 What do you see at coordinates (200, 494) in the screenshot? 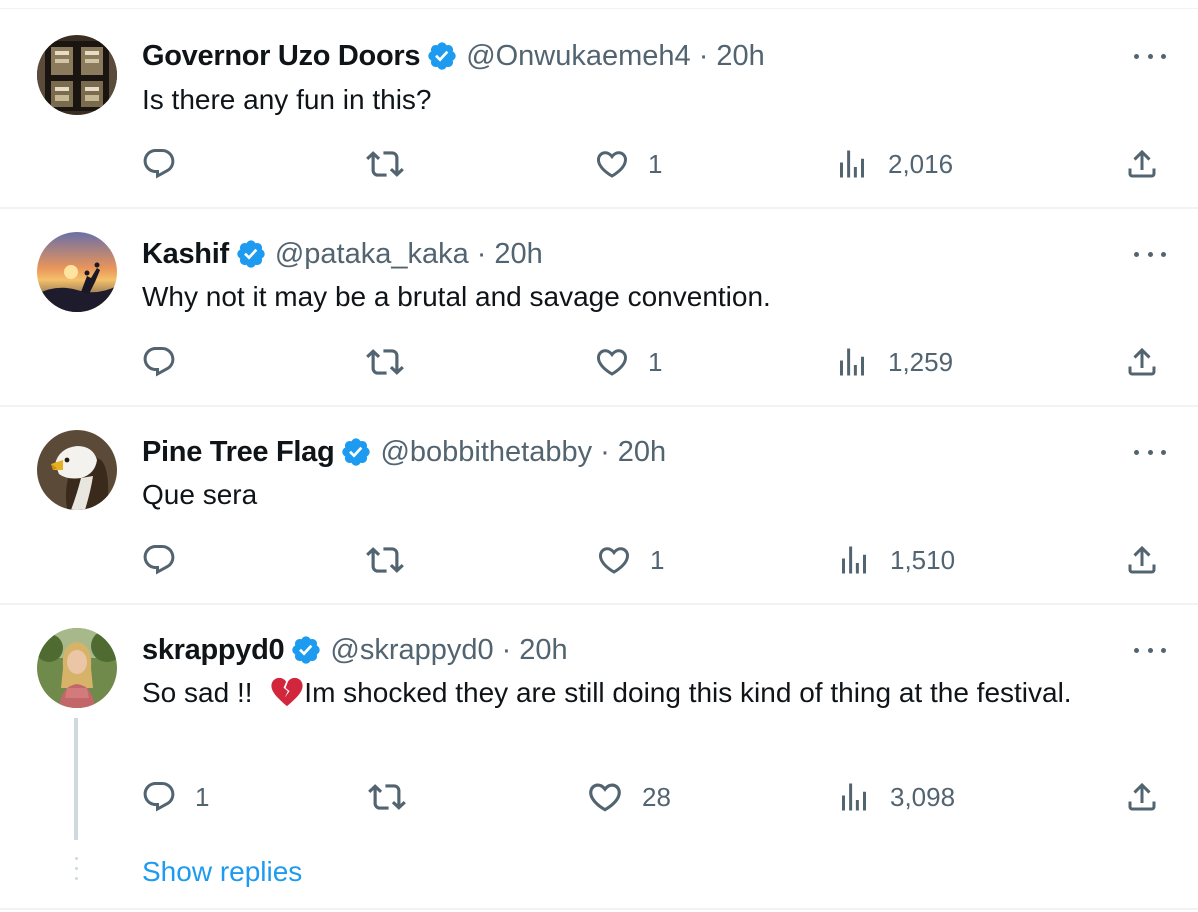
I see `tweet-text: Que sera` at bounding box center [200, 494].